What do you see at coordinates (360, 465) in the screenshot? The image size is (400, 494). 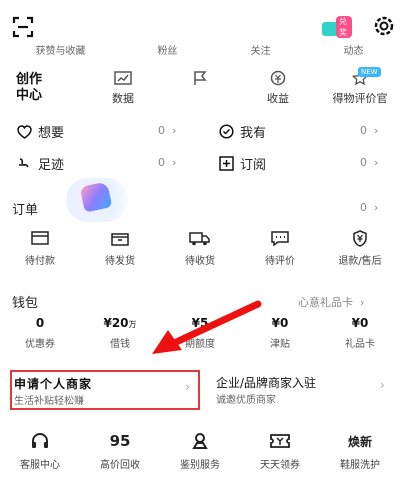 I see `service-label: 鞋服洗护` at bounding box center [360, 465].